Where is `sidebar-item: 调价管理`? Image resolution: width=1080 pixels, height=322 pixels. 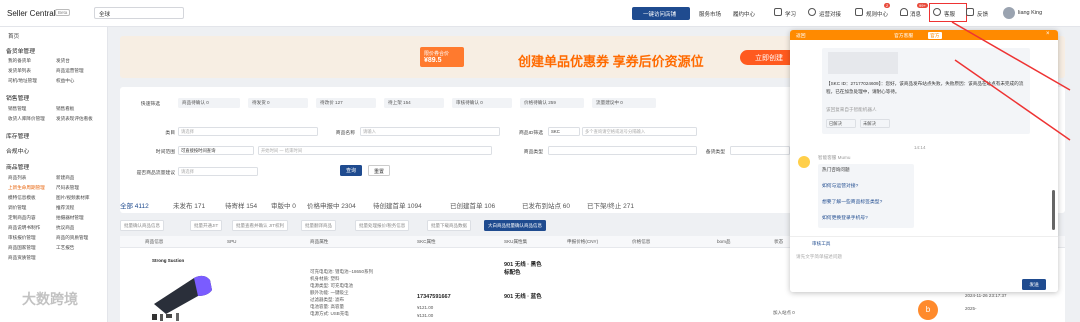 sidebar-item: 调价管理 is located at coordinates (17, 208).